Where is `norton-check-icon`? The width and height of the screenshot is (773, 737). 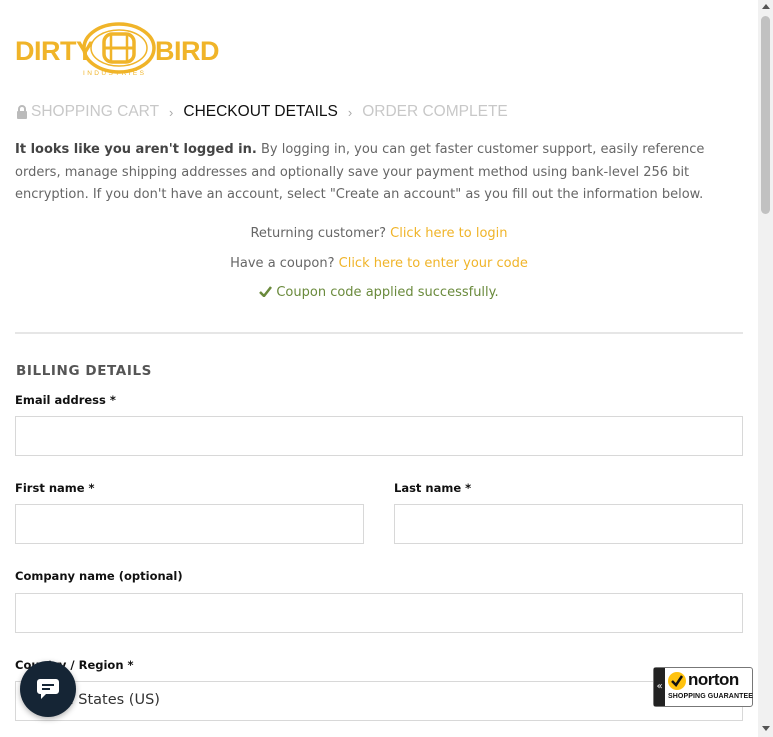
norton-check-icon is located at coordinates (677, 681).